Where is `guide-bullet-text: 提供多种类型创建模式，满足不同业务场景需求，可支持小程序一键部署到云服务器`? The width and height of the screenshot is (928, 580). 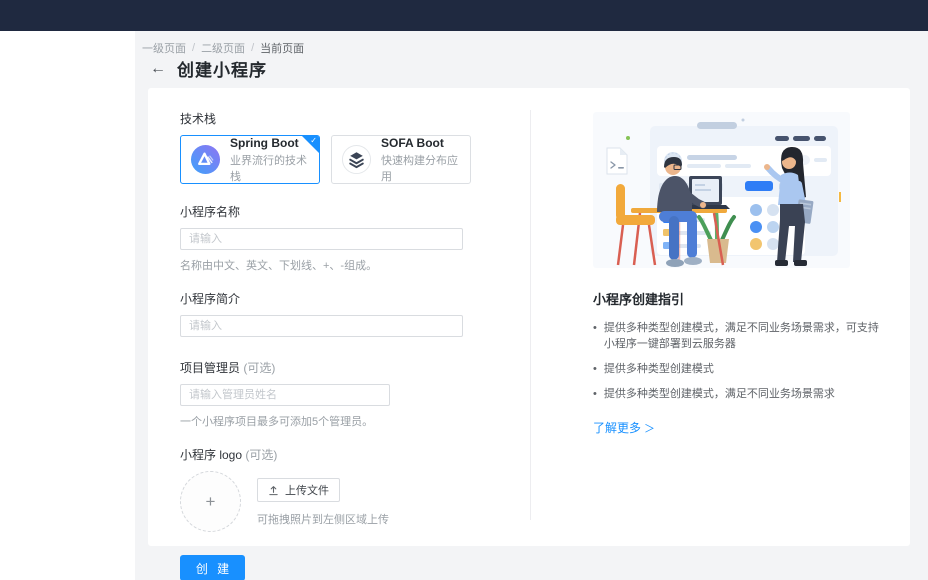 guide-bullet-text: 提供多种类型创建模式，满足不同业务场景需求，可支持小程序一键部署到云服务器 is located at coordinates (741, 336).